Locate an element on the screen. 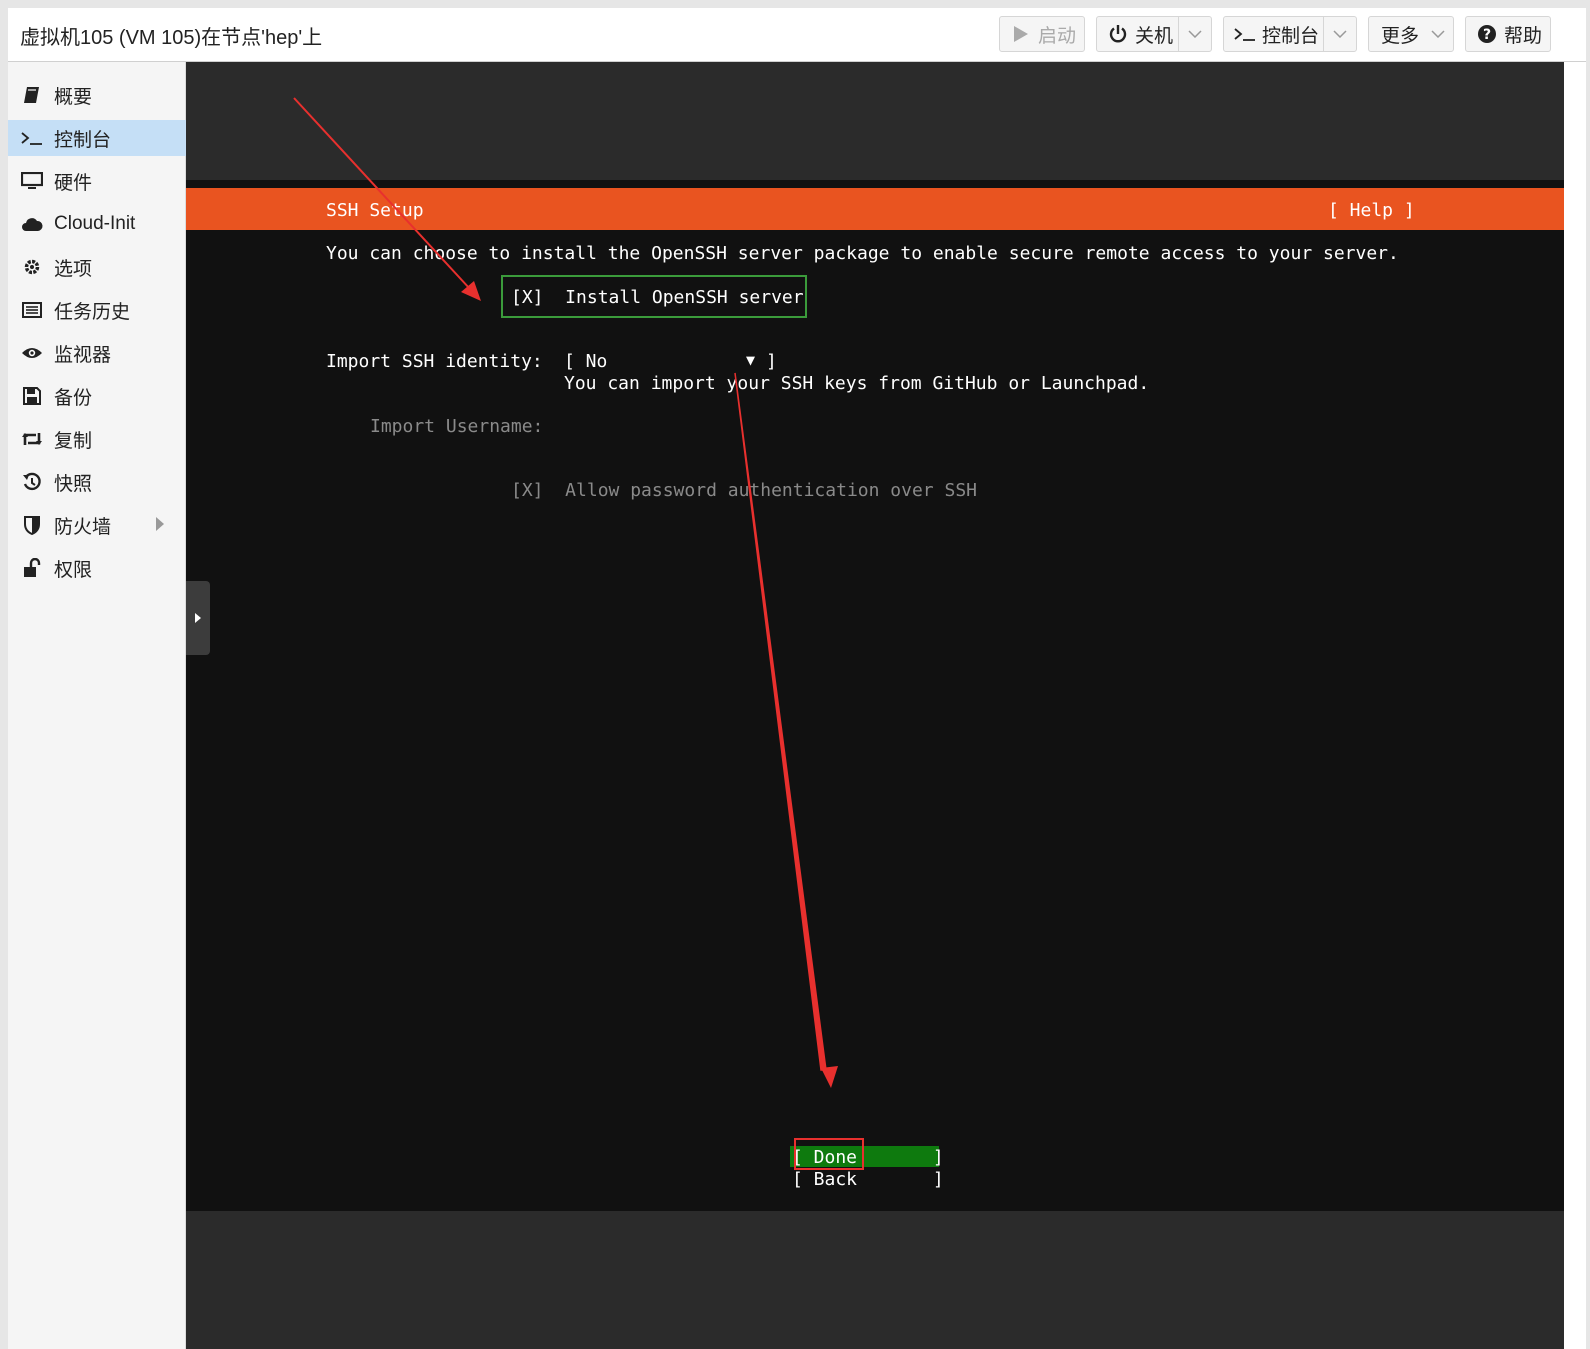 This screenshot has height=1349, width=1590. sidebar-item-label: 快照 is located at coordinates (73, 484).